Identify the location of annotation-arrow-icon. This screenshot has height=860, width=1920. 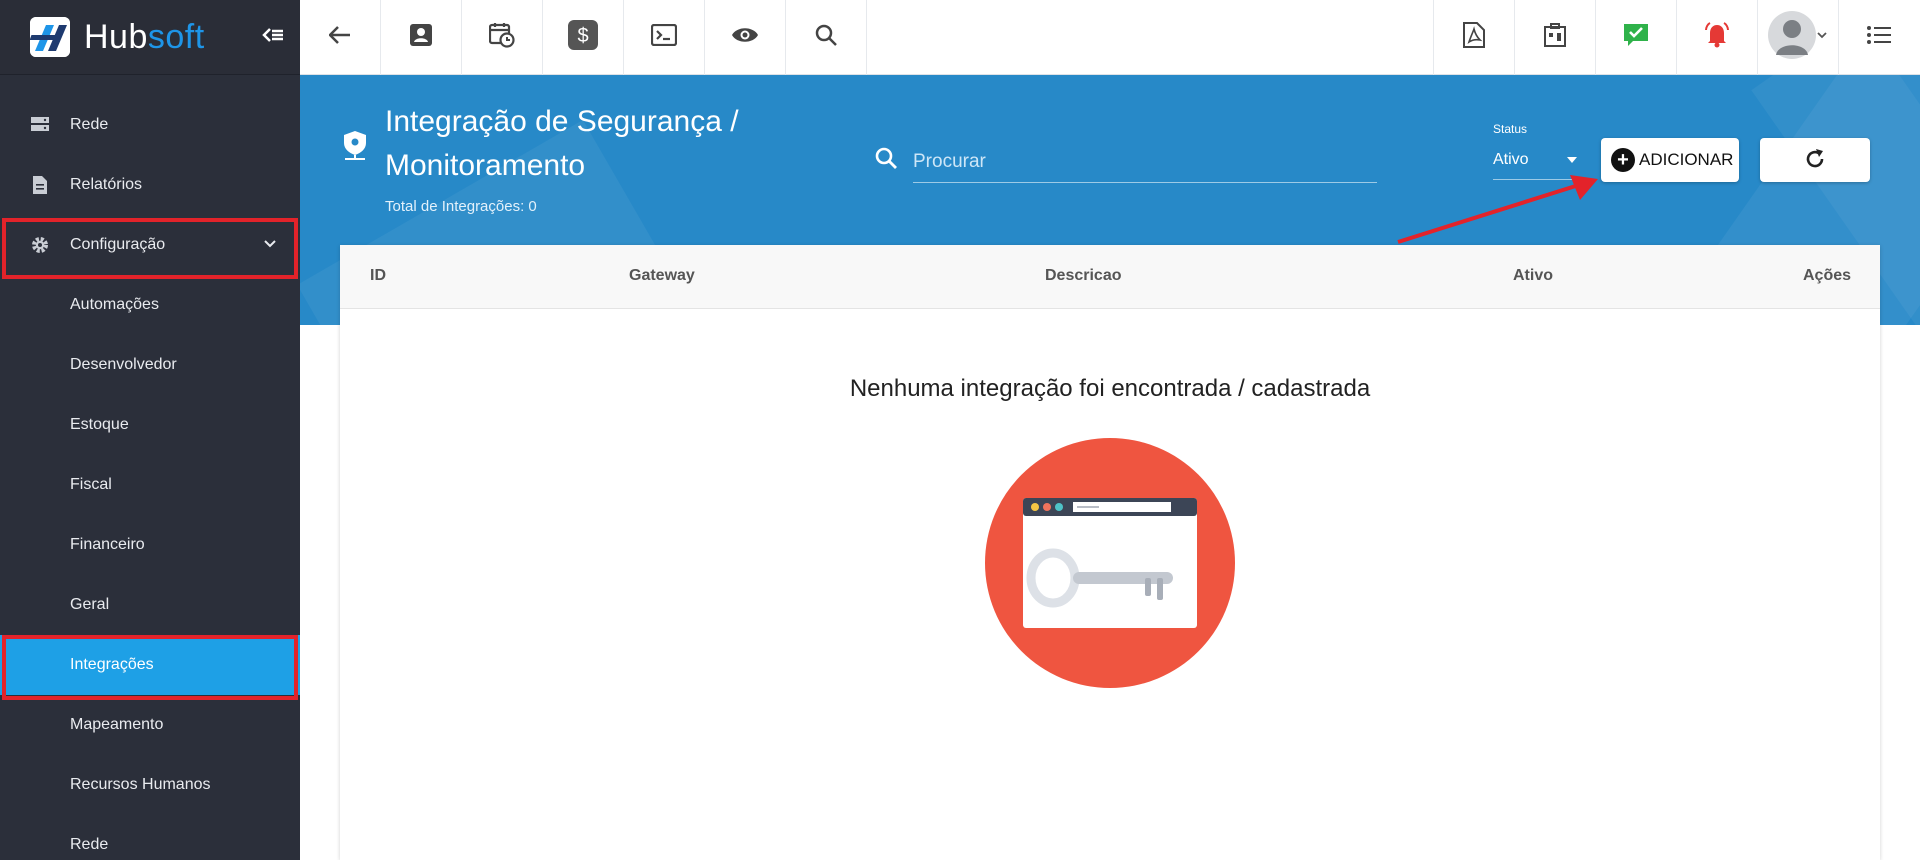
(1500, 212).